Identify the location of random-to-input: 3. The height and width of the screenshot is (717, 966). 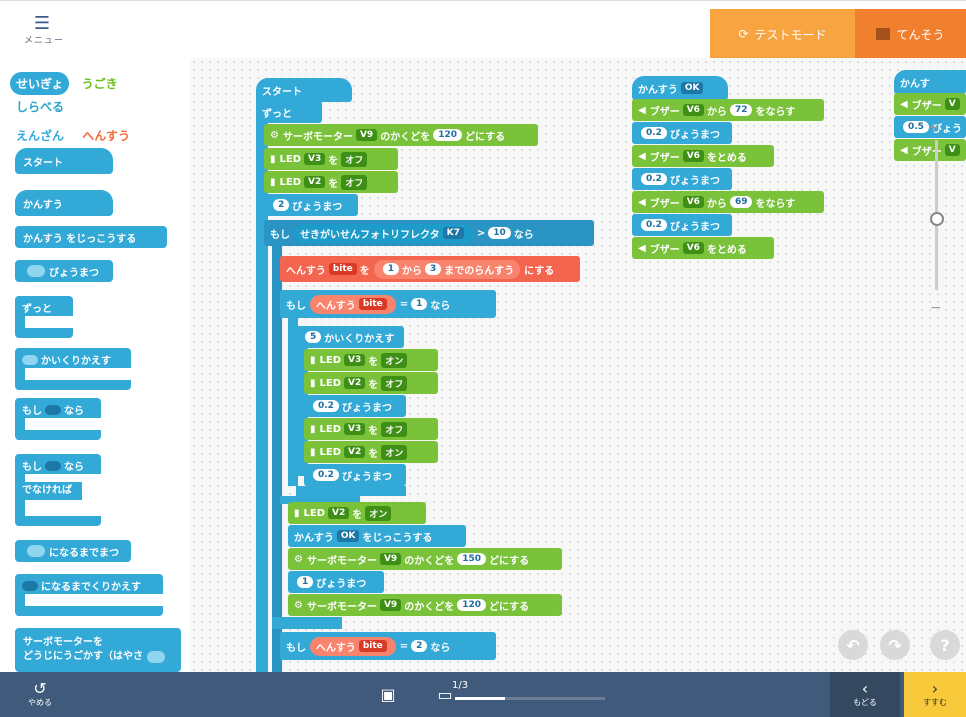
(433, 269).